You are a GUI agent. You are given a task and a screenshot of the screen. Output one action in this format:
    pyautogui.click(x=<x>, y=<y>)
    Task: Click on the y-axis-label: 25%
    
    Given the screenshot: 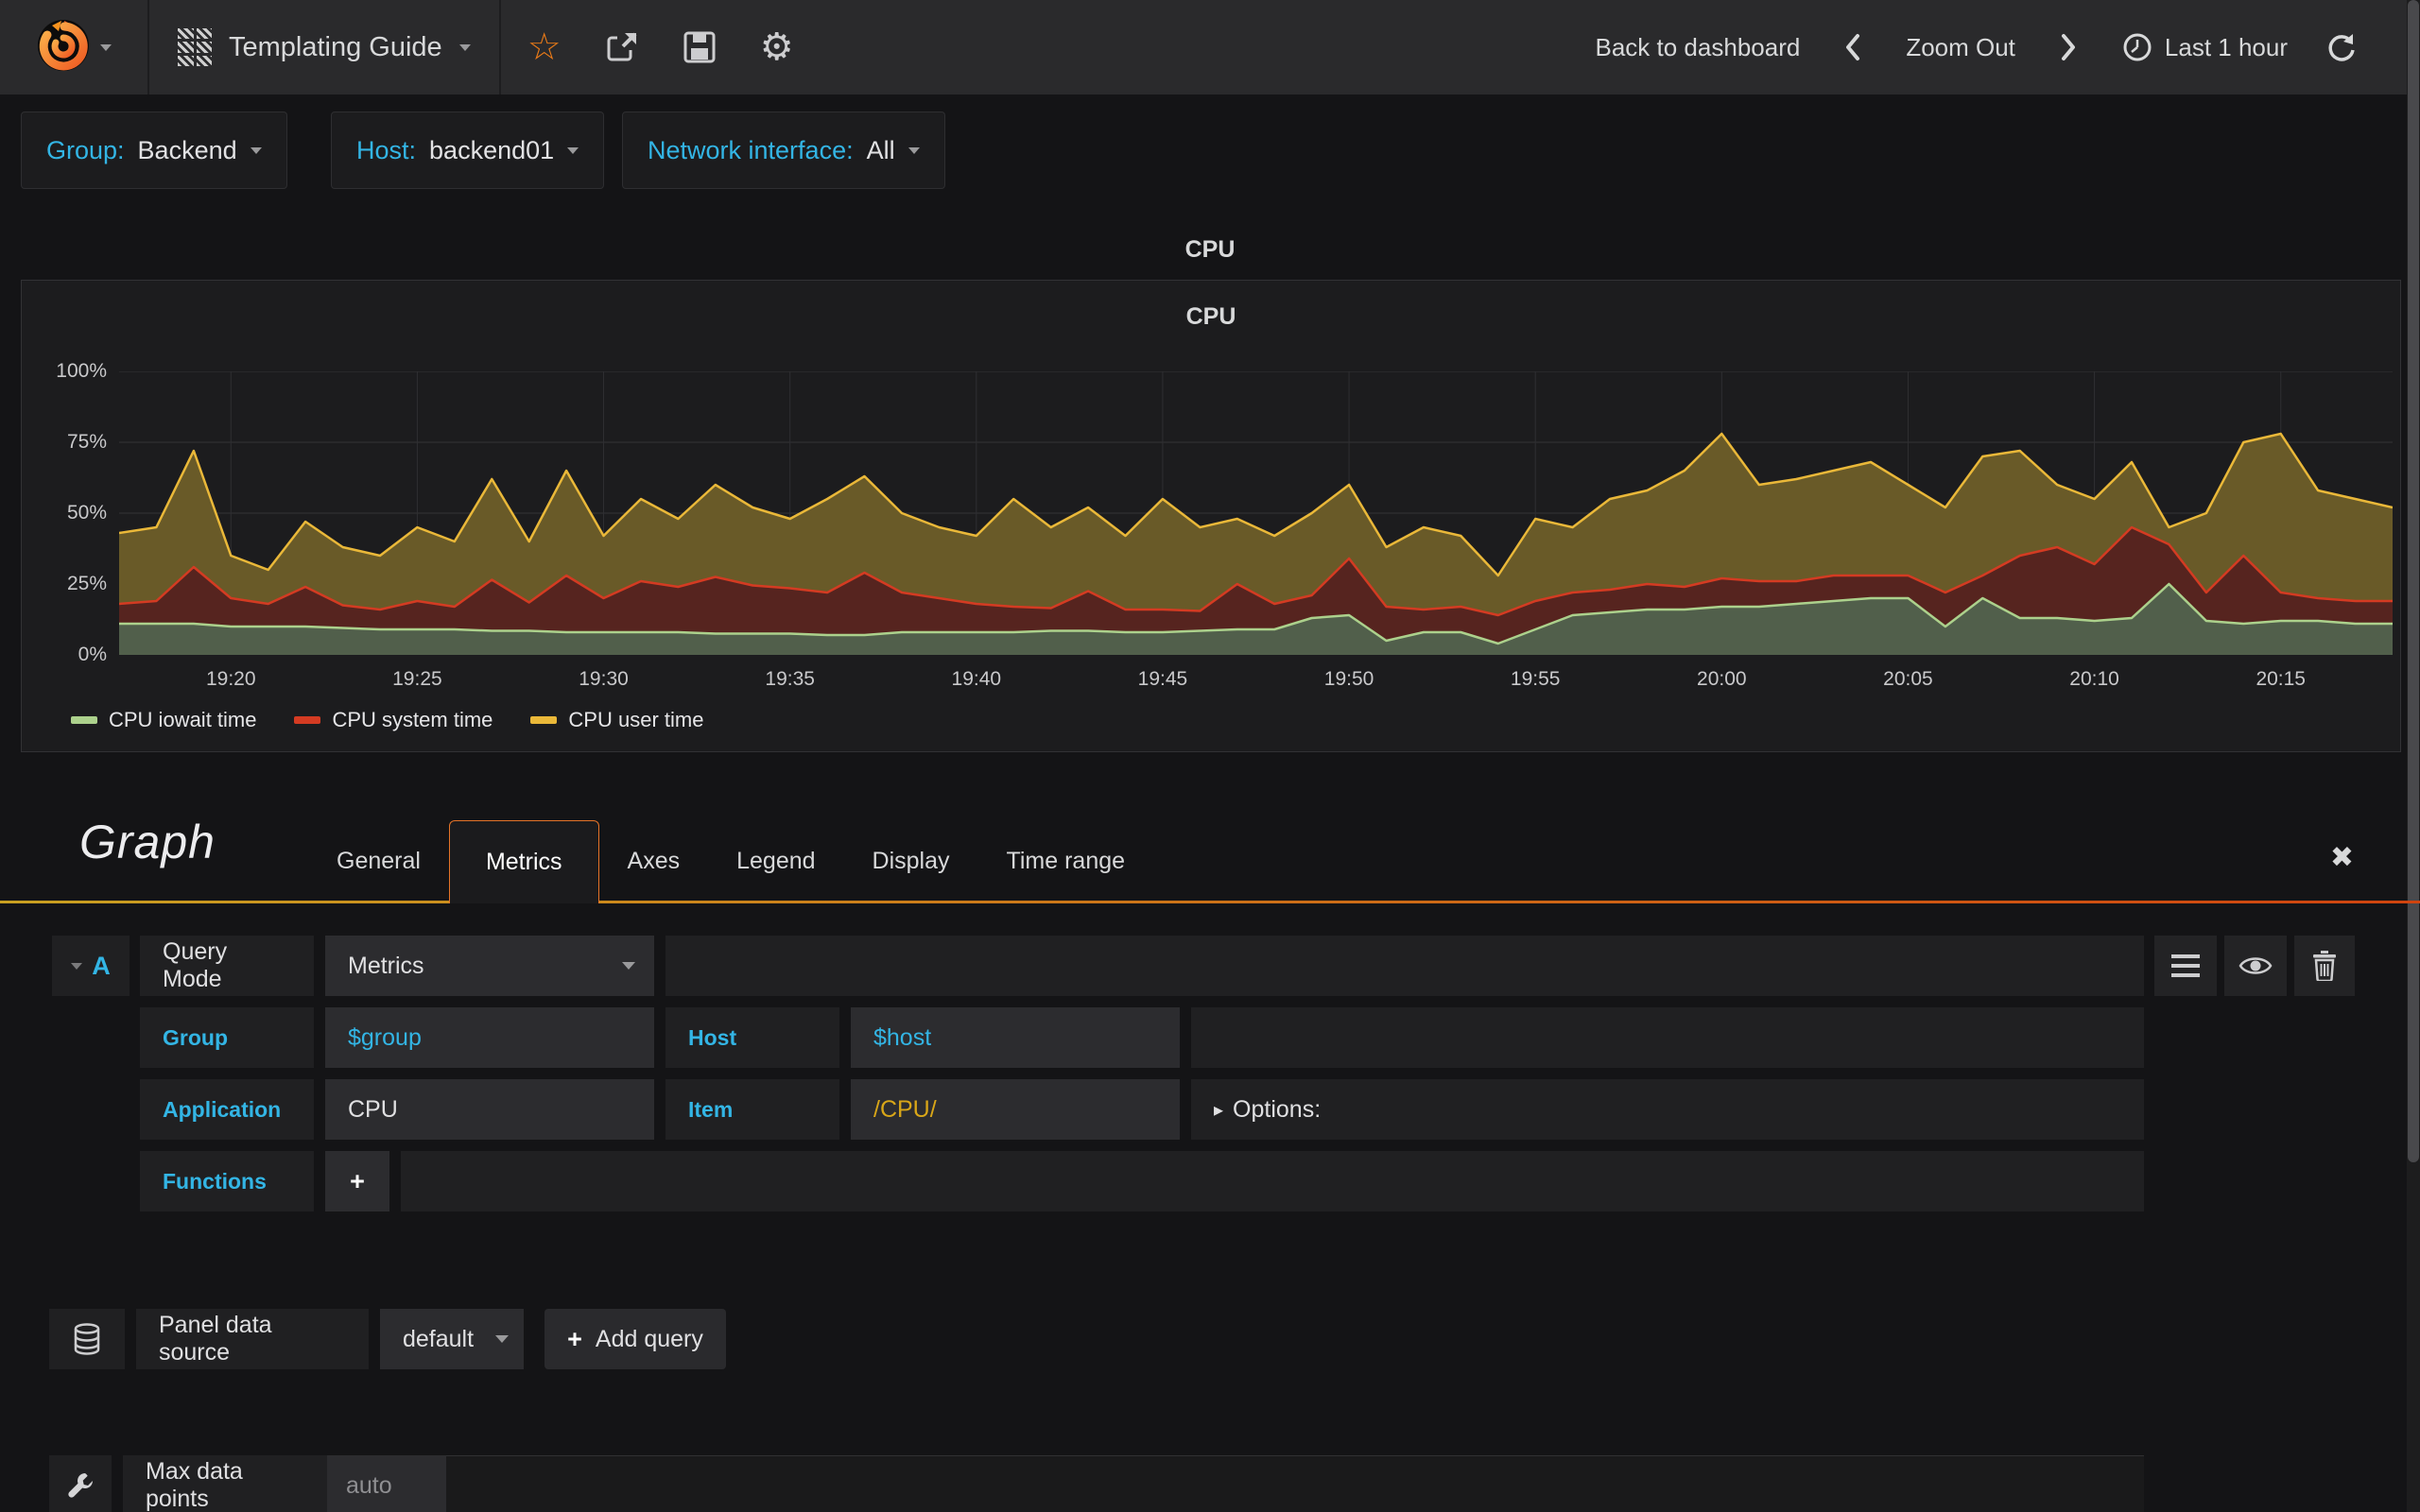 What is the action you would take?
    pyautogui.click(x=87, y=583)
    